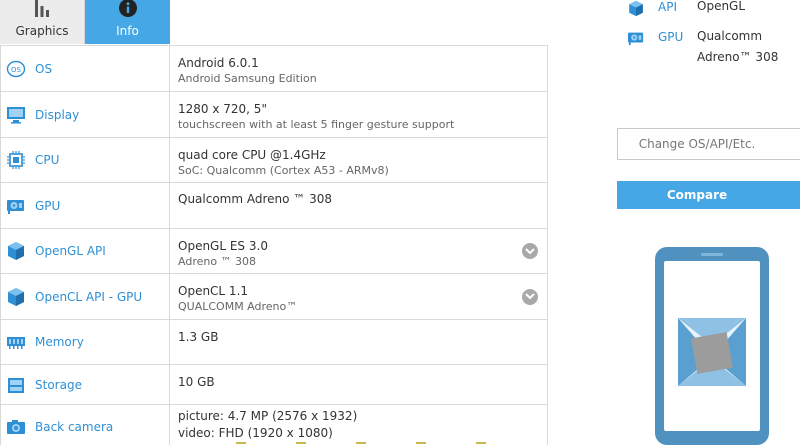  I want to click on row-label-cell: OS OS, so click(85, 68).